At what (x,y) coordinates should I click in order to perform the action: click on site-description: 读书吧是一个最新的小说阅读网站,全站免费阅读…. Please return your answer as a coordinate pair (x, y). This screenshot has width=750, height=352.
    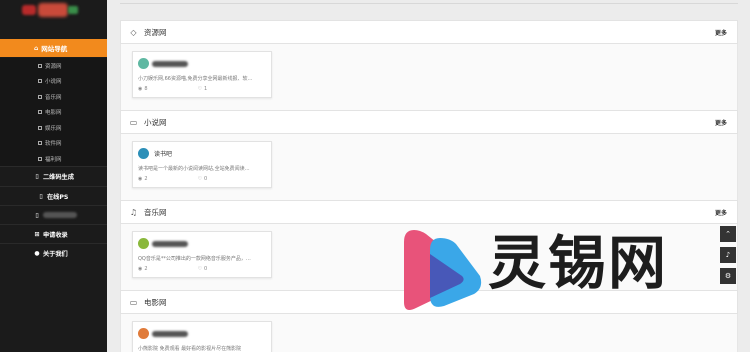
    Looking at the image, I should click on (194, 169).